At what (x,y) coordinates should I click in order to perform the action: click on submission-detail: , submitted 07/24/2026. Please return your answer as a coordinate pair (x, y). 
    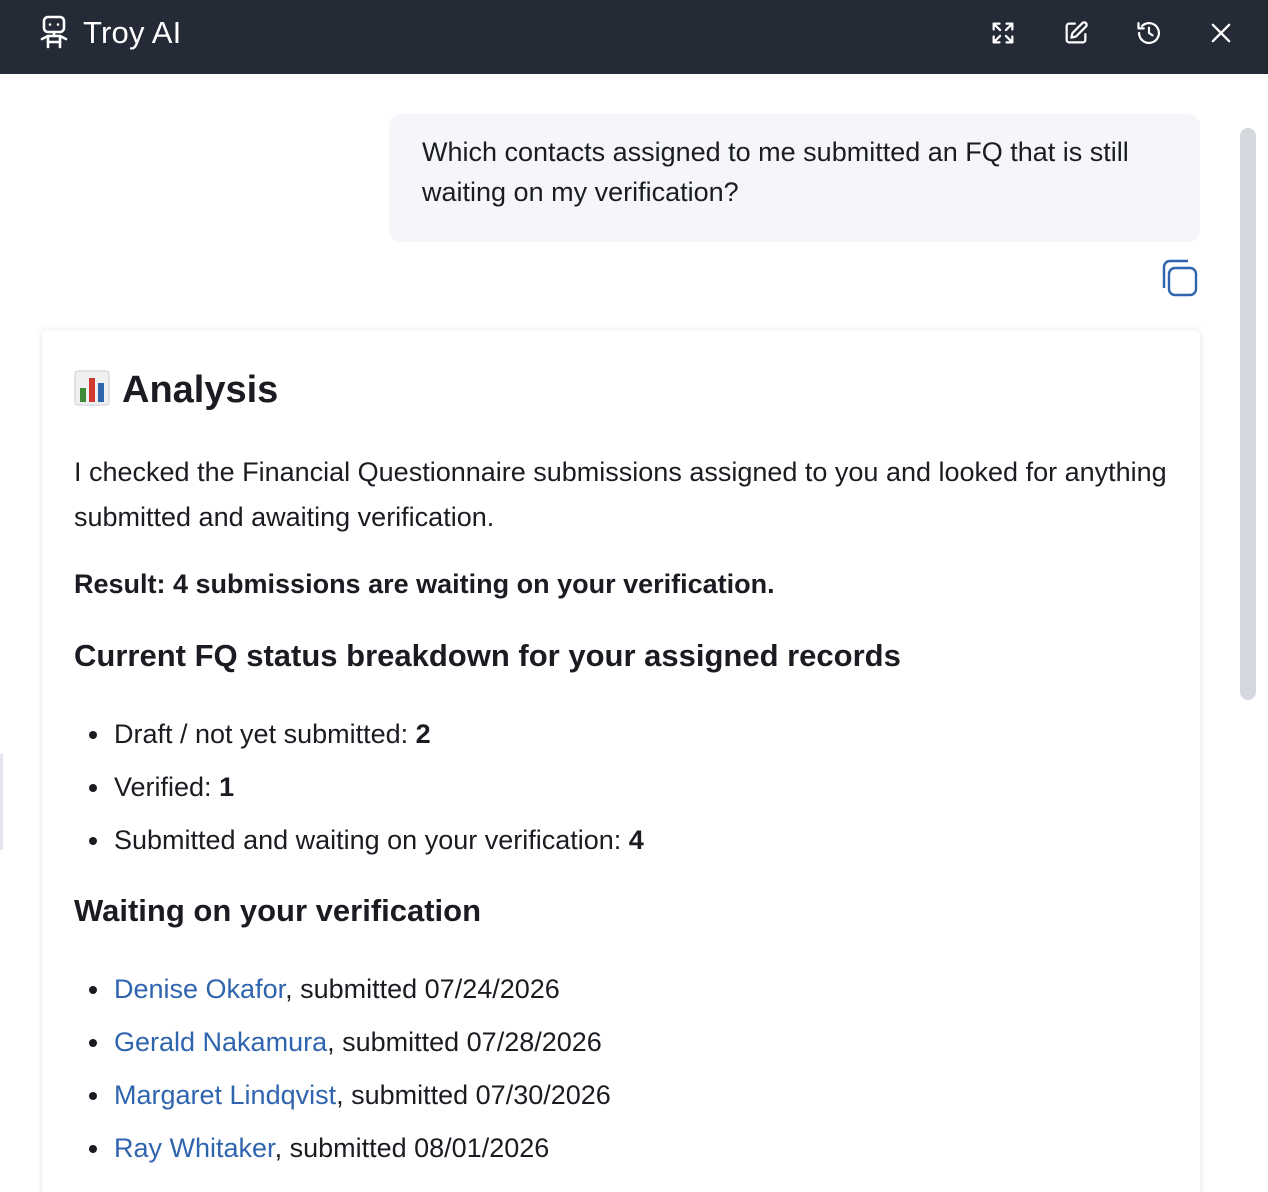
    Looking at the image, I should click on (422, 989).